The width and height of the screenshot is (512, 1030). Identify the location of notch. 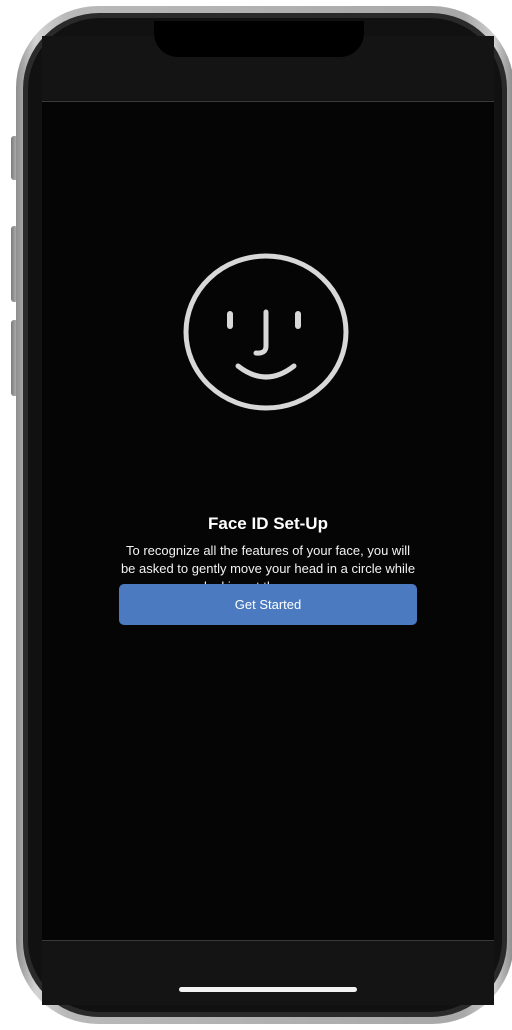
(259, 39).